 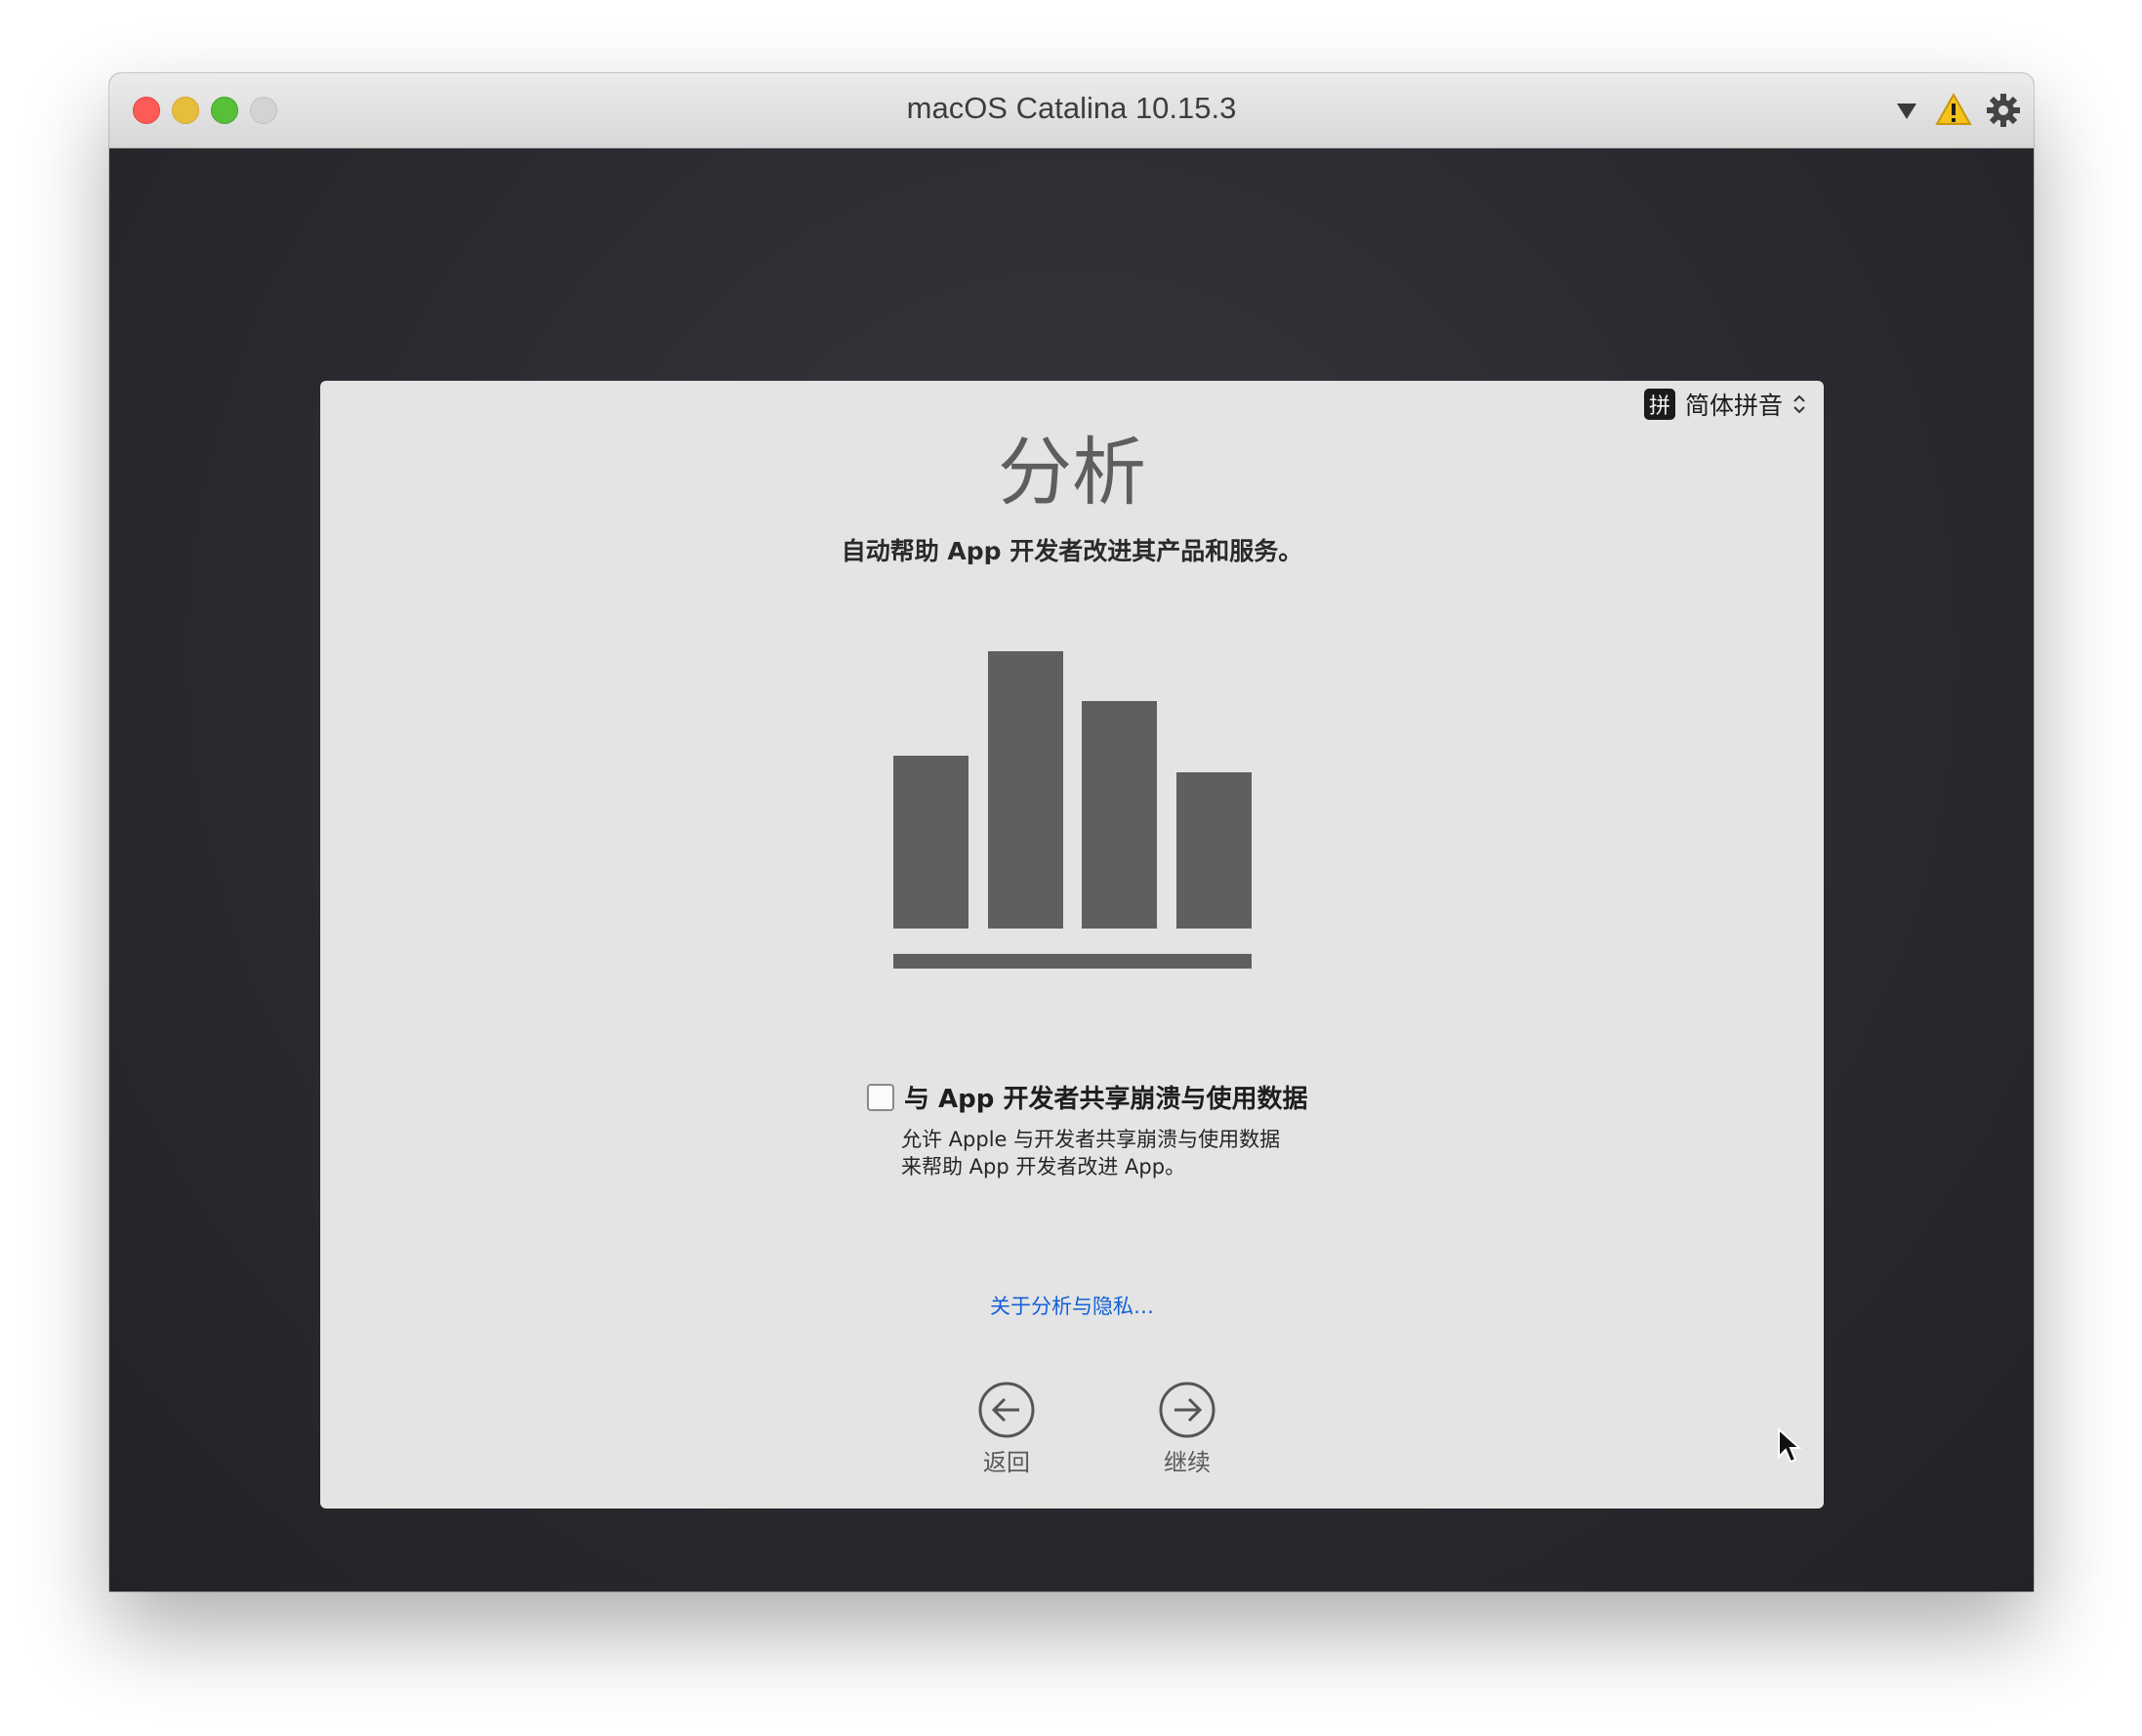 What do you see at coordinates (880, 1097) in the screenshot?
I see `share-data-checkbox` at bounding box center [880, 1097].